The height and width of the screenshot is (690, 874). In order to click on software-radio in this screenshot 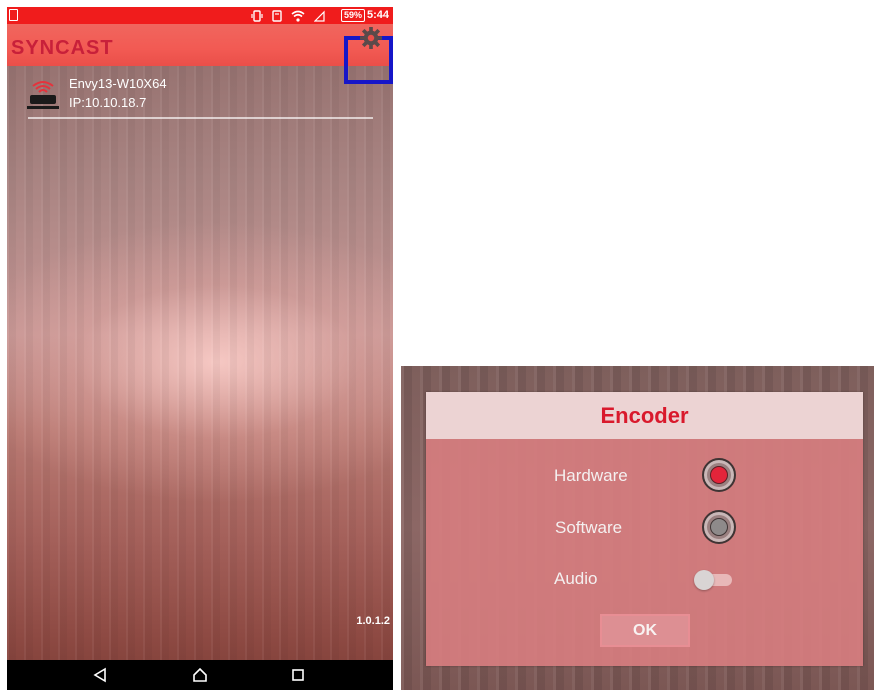, I will do `click(719, 527)`.